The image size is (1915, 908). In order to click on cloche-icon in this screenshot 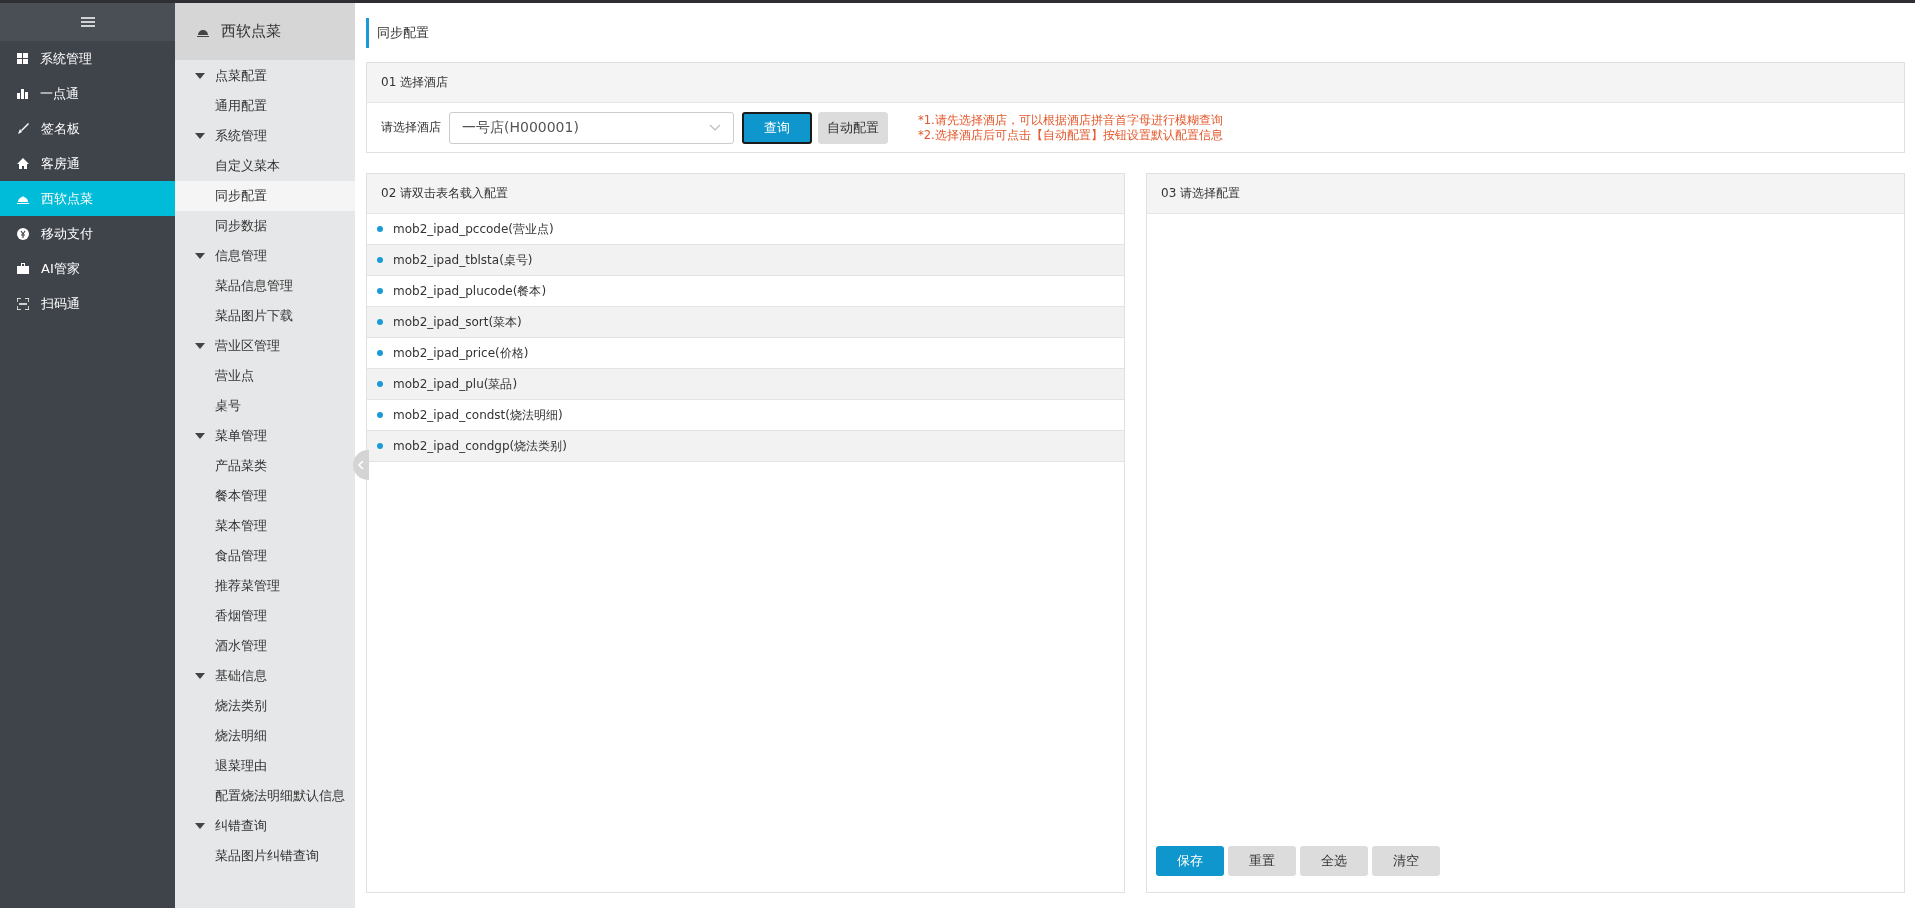, I will do `click(23, 198)`.